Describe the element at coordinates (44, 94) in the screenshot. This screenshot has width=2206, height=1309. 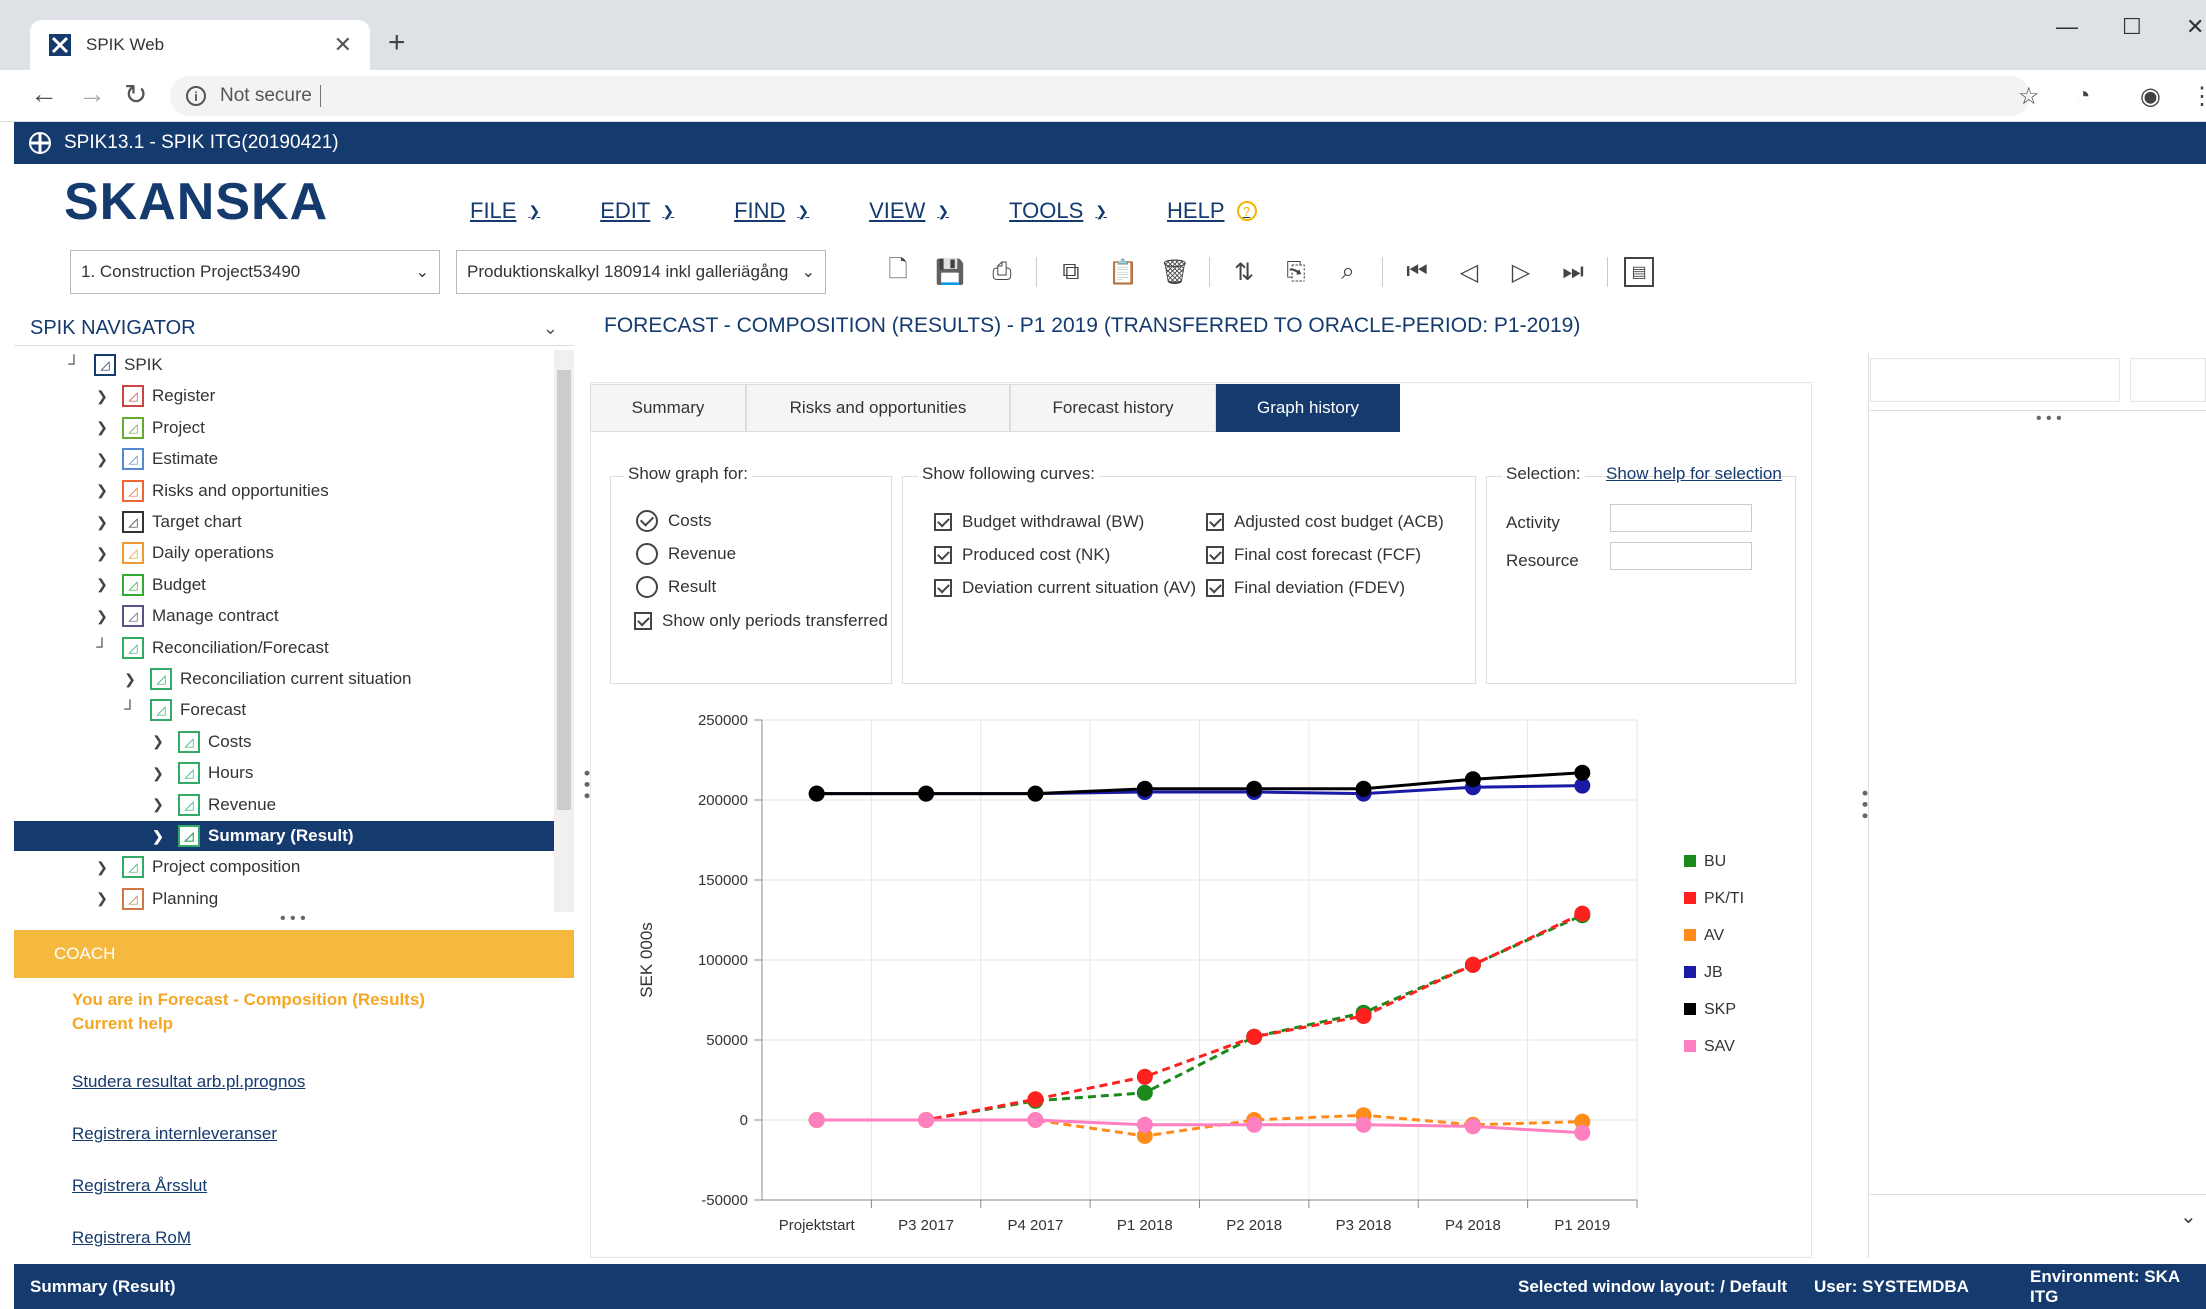
I see `back-icon: ←` at that location.